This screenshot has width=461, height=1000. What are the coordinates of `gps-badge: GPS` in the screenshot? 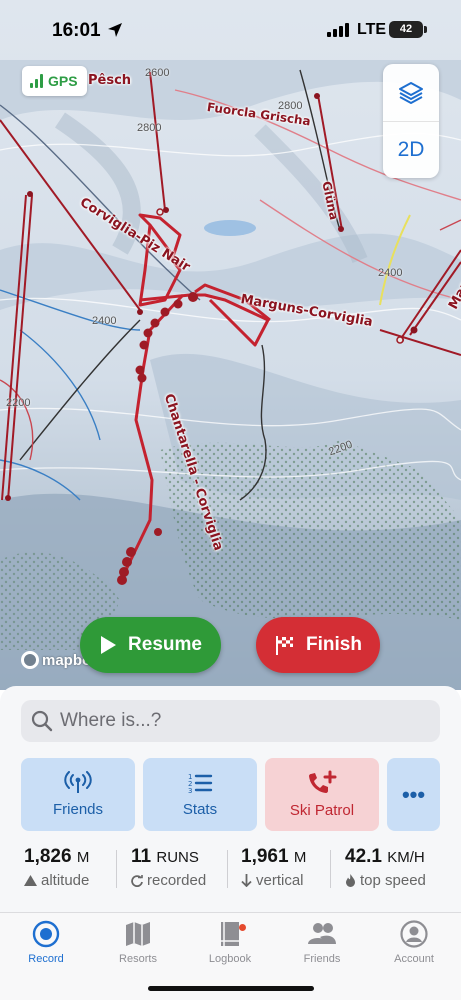 It's located at (54, 81).